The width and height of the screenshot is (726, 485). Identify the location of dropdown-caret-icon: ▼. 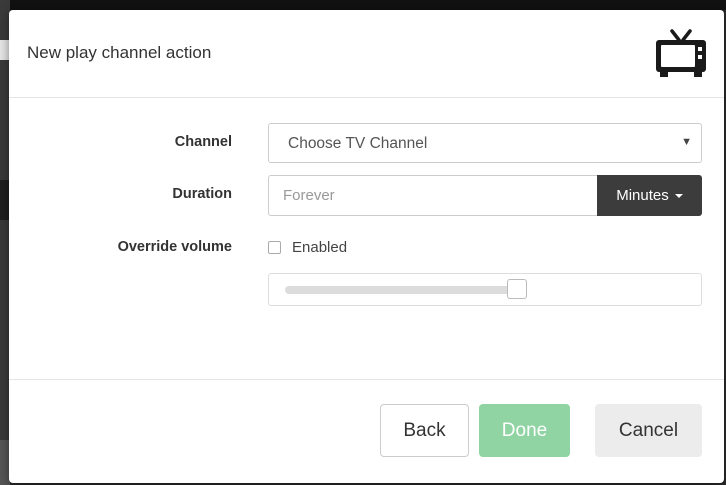
(686, 142).